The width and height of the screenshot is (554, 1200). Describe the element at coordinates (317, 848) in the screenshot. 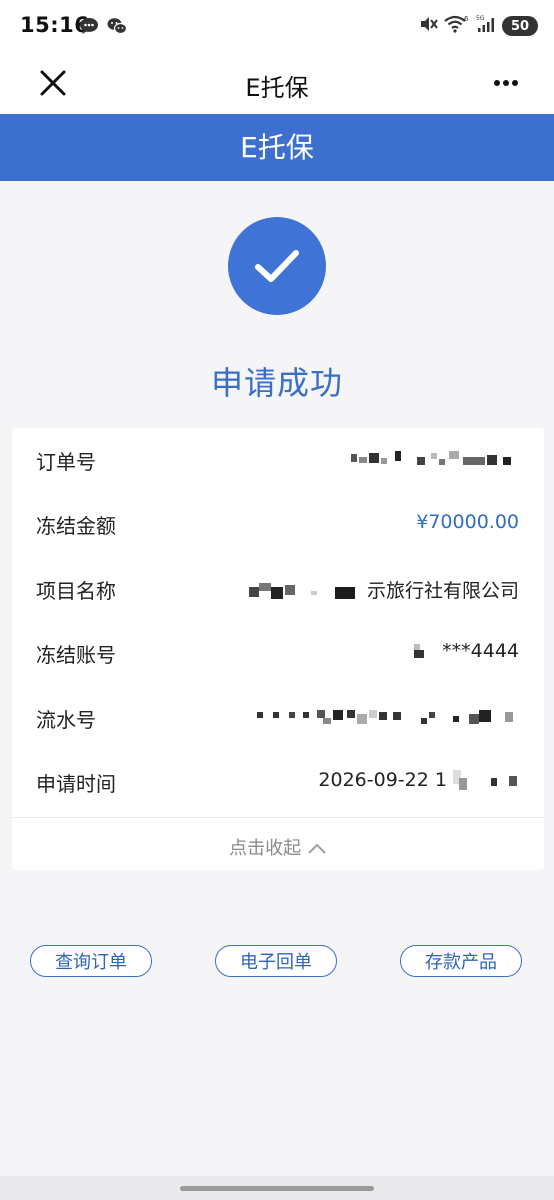

I see `chevron-up-icon` at that location.